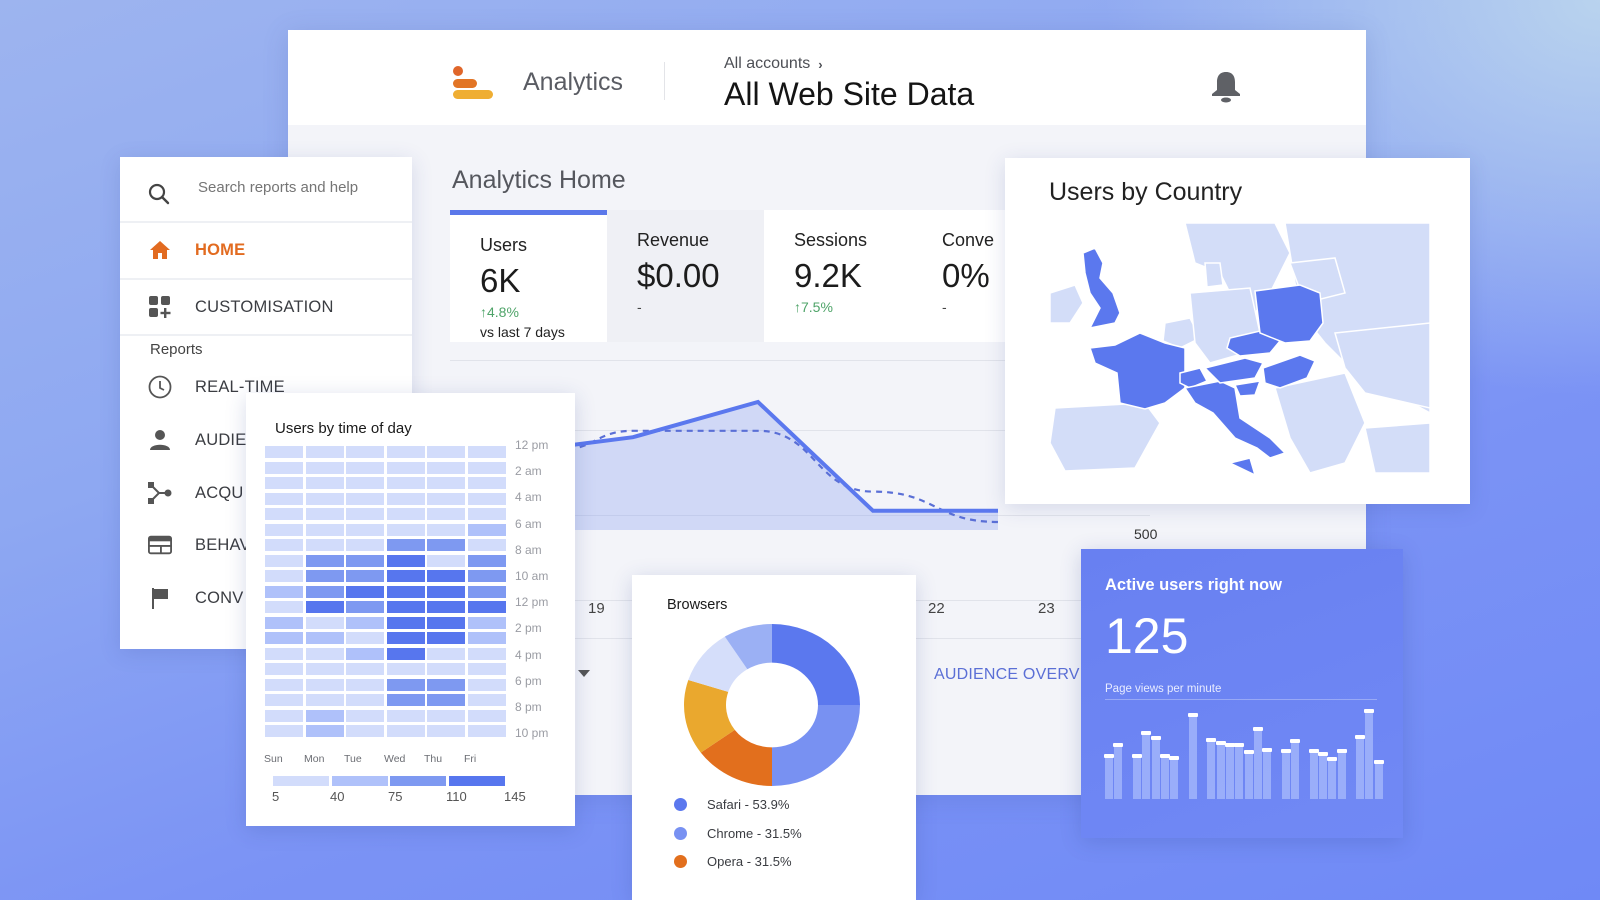 This screenshot has height=900, width=1600. I want to click on clock-icon, so click(160, 387).